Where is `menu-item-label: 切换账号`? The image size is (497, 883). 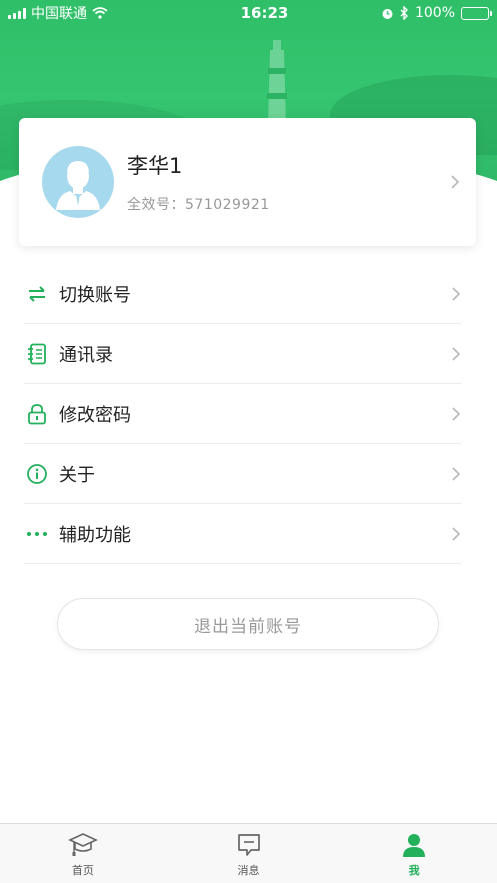
menu-item-label: 切换账号 is located at coordinates (95, 295).